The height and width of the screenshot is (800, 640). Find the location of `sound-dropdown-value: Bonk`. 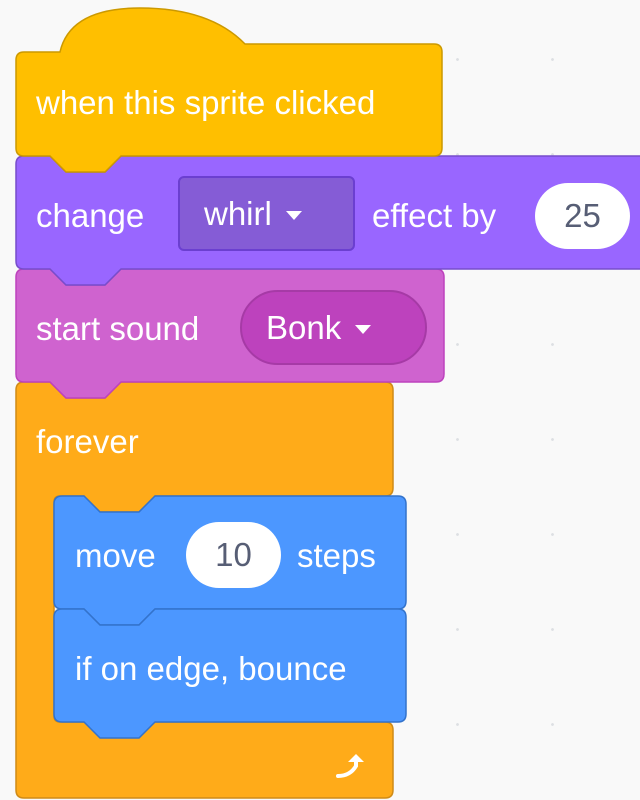

sound-dropdown-value: Bonk is located at coordinates (304, 327).